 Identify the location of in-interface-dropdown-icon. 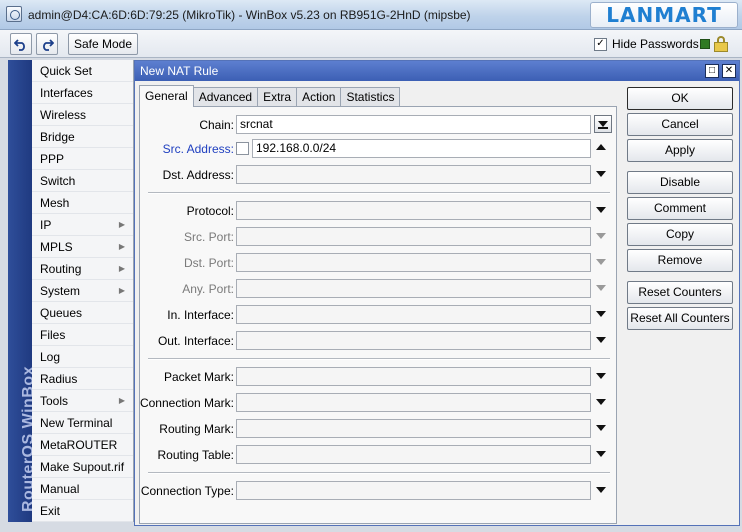
(601, 314).